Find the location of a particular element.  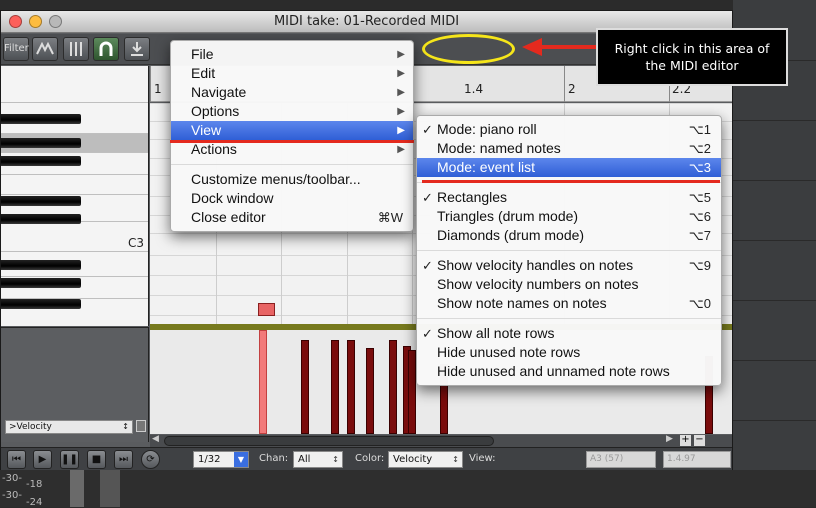

menu-item-label: Close editor is located at coordinates (228, 217).